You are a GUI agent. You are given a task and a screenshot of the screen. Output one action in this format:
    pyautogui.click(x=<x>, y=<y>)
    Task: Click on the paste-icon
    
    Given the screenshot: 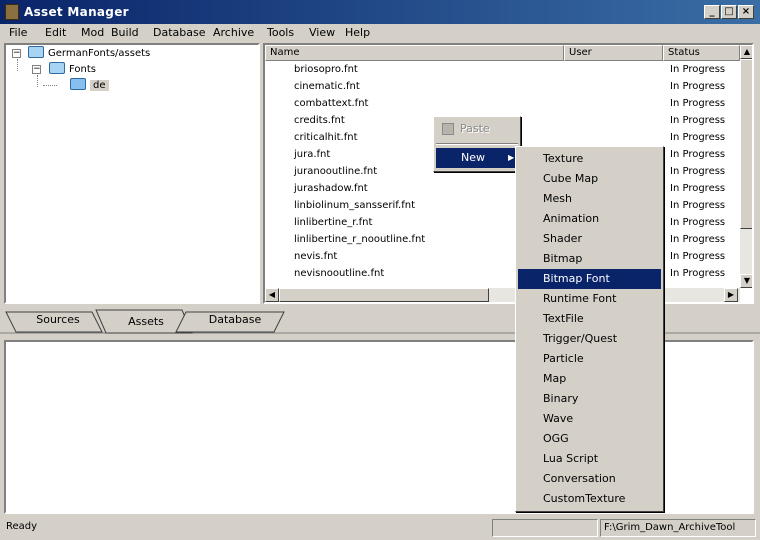 What is the action you would take?
    pyautogui.click(x=448, y=129)
    